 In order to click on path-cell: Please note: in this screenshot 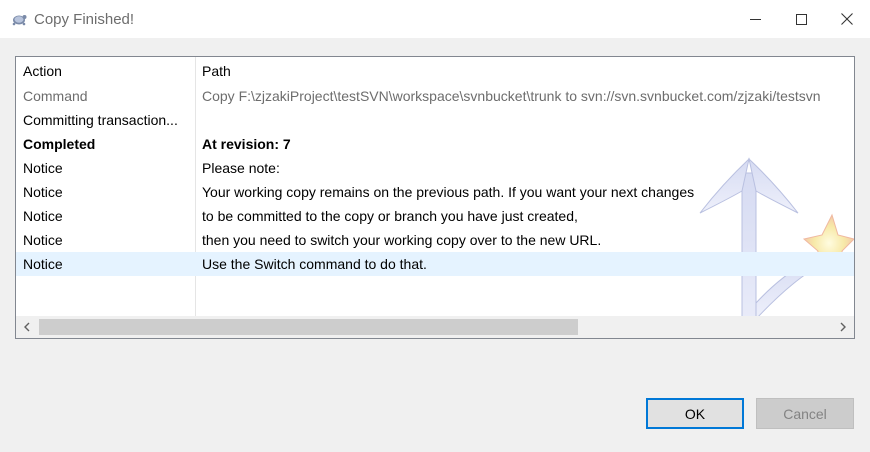, I will do `click(241, 168)`.